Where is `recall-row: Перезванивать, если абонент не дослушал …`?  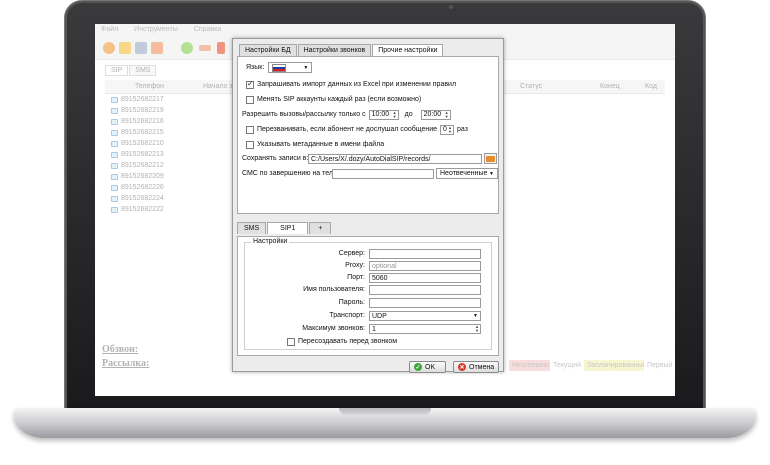 recall-row: Перезванивать, если абонент не дослушал … is located at coordinates (357, 129).